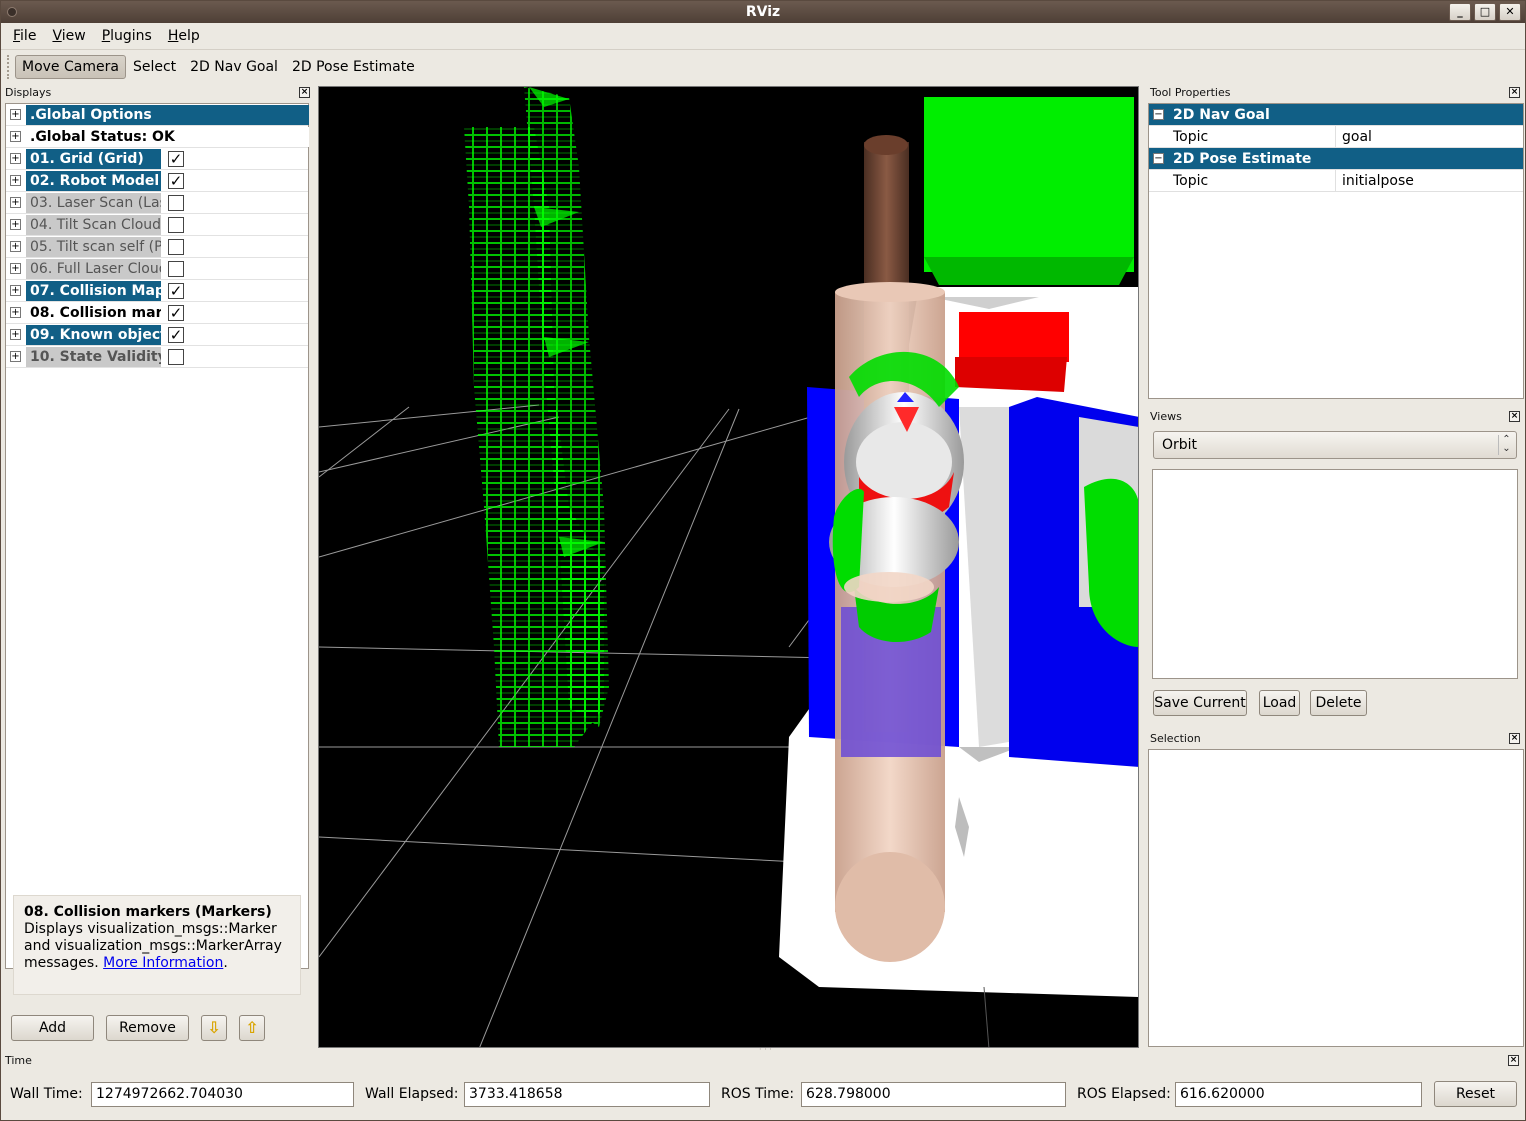 This screenshot has height=1121, width=1526. Describe the element at coordinates (93, 357) in the screenshot. I see `display-label: 10. State Validity` at that location.